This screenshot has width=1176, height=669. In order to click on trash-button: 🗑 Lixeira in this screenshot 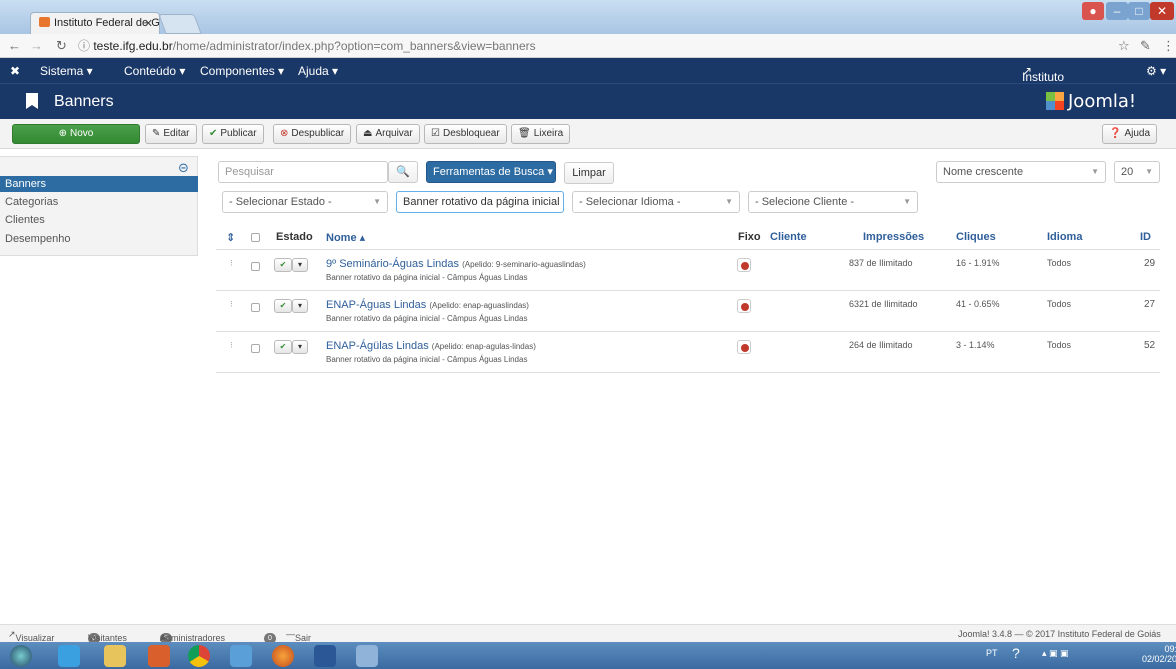, I will do `click(541, 134)`.